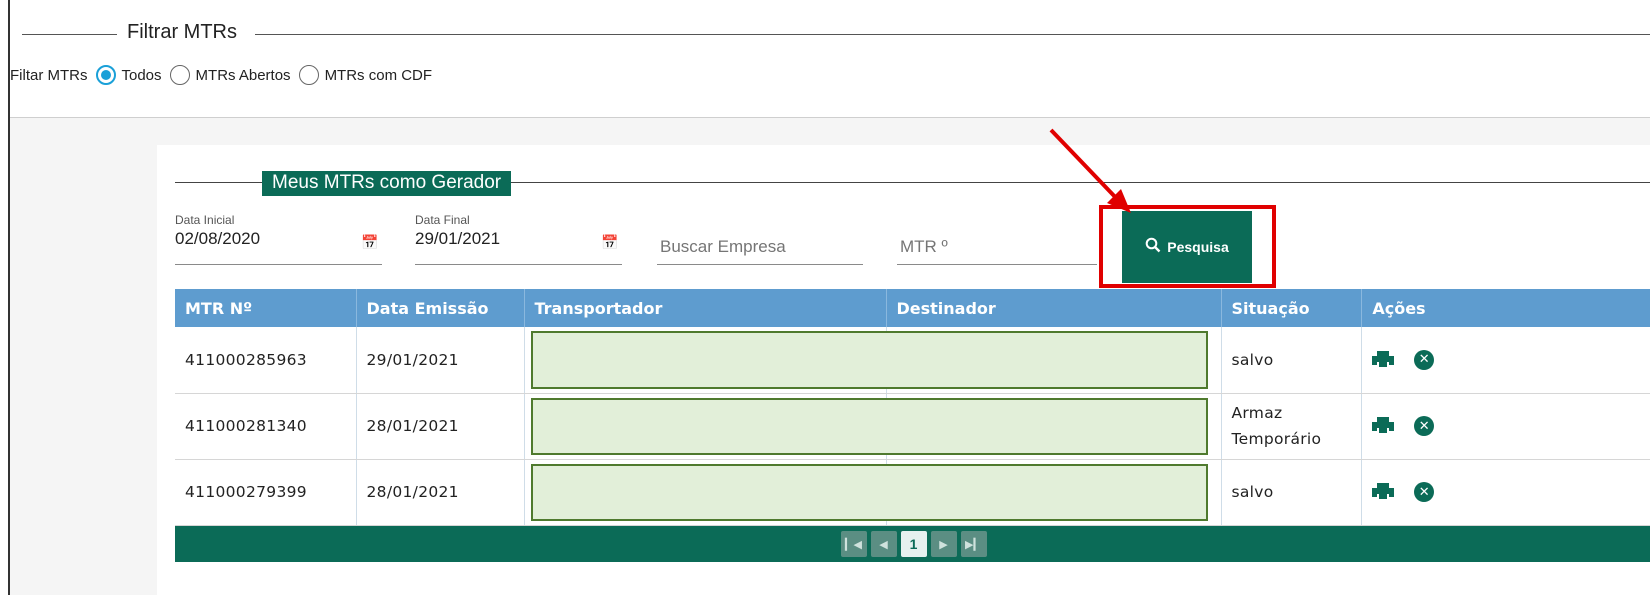  I want to click on radio-button-checked, so click(105, 75).